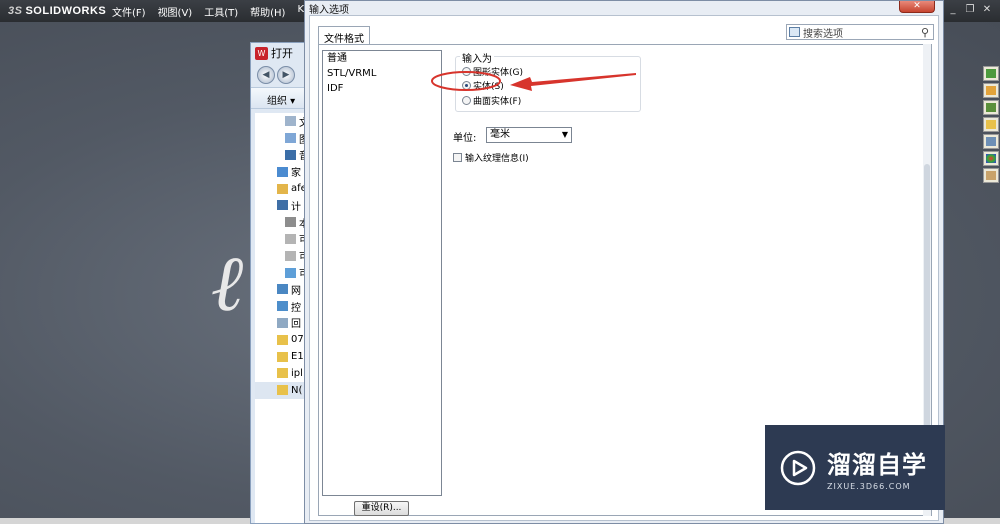 The height and width of the screenshot is (524, 1000). I want to click on site-watermark: 溜溜自学 ZIXUE.3D66.COM, so click(855, 467).